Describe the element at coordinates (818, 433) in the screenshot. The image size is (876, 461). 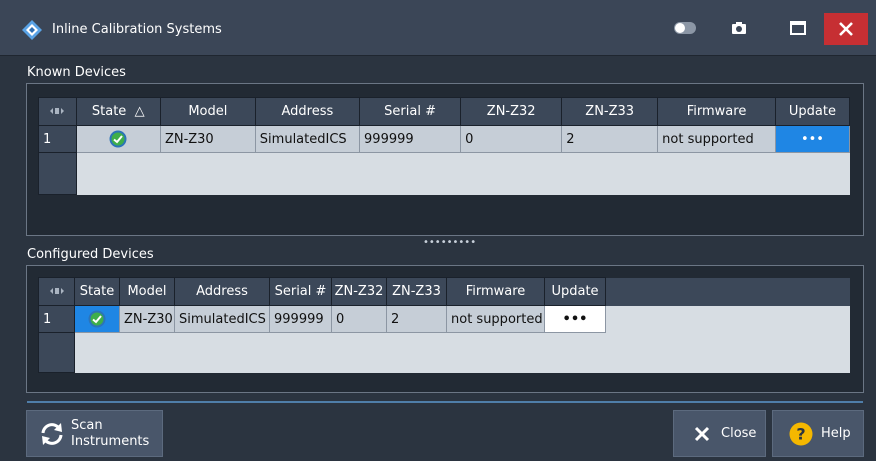
I see `help-button: ? Help` at that location.